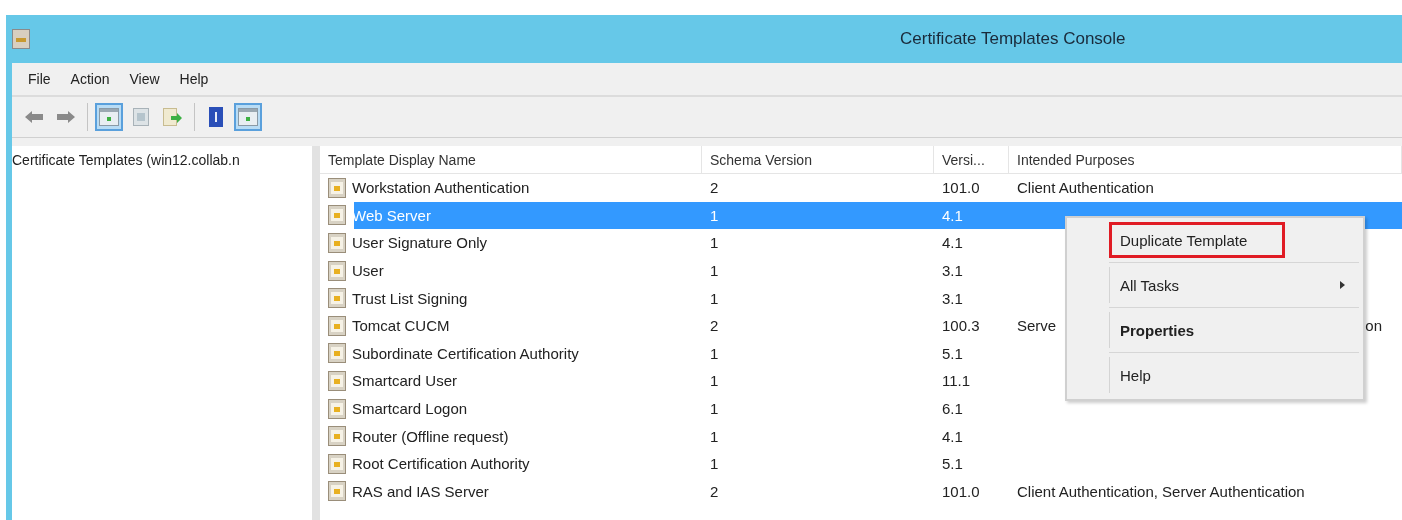 The image size is (1402, 520). I want to click on back-icon, so click(34, 117).